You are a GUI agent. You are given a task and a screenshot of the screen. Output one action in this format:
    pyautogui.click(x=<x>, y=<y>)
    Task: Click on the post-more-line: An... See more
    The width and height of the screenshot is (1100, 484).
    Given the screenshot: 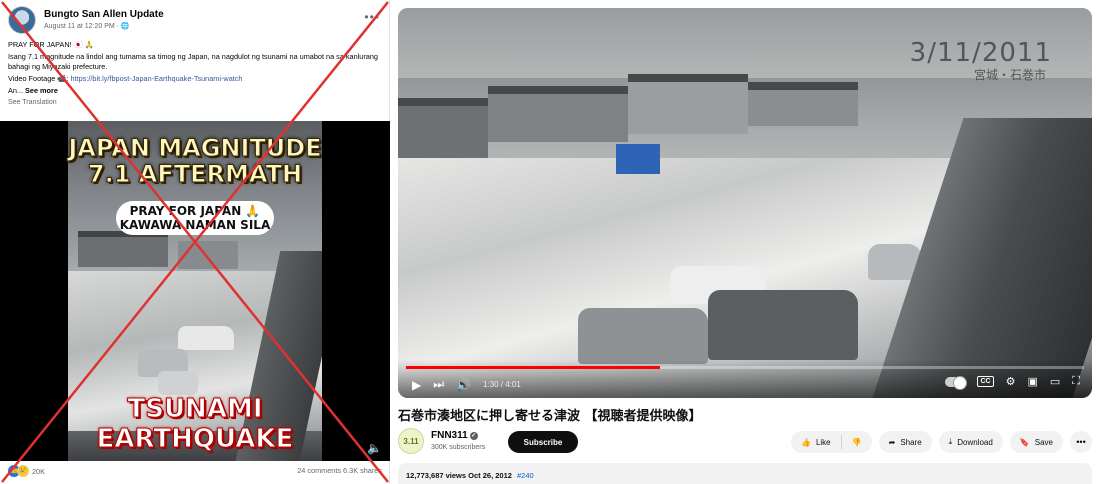 What is the action you would take?
    pyautogui.click(x=195, y=91)
    